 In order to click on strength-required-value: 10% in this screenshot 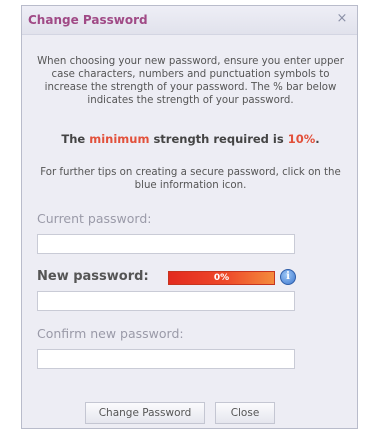, I will do `click(301, 139)`.